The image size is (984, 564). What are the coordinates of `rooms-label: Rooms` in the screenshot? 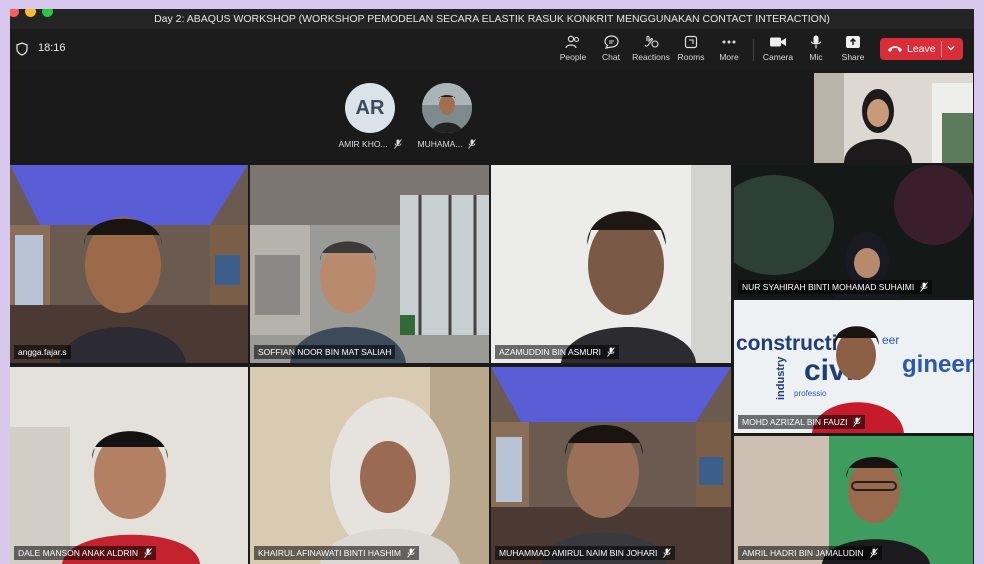 It's located at (691, 57).